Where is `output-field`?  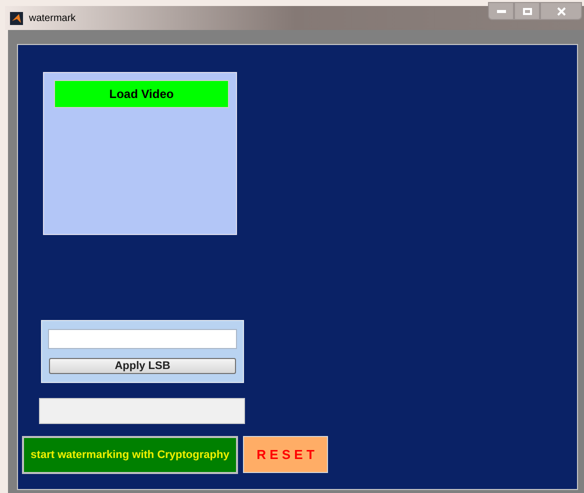
output-field is located at coordinates (142, 411).